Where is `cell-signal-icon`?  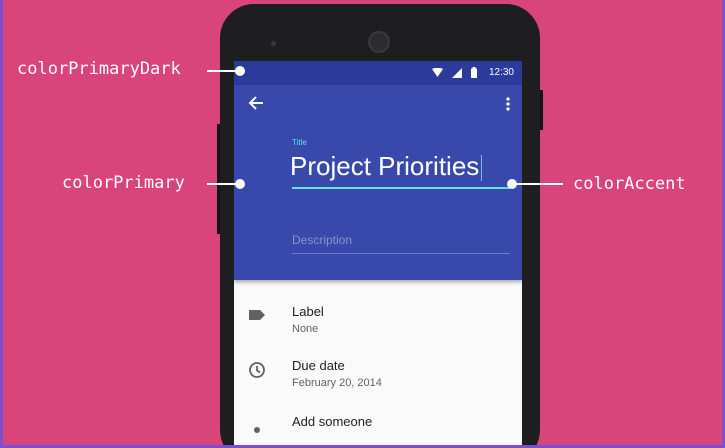
cell-signal-icon is located at coordinates (457, 73).